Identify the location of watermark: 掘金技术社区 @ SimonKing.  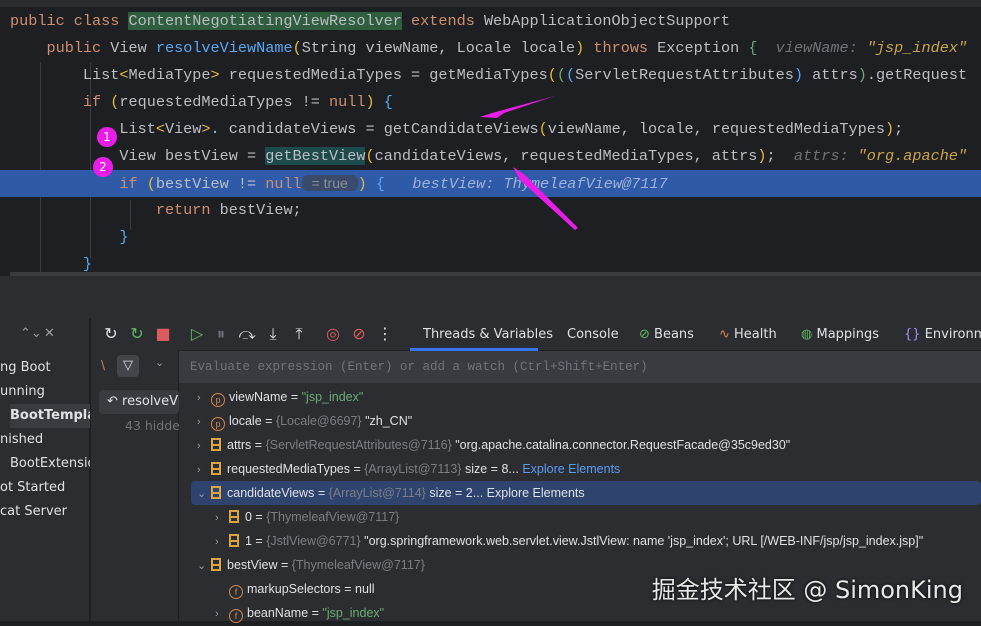
(807, 590).